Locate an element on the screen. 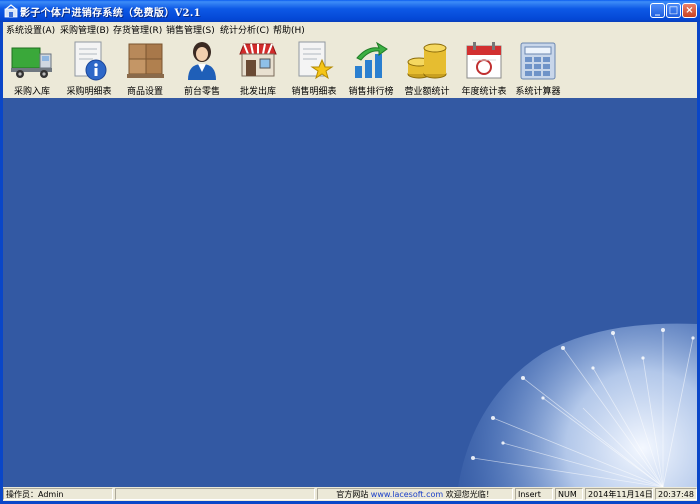  tool-sales-detail: 销售明细表 is located at coordinates (314, 68).